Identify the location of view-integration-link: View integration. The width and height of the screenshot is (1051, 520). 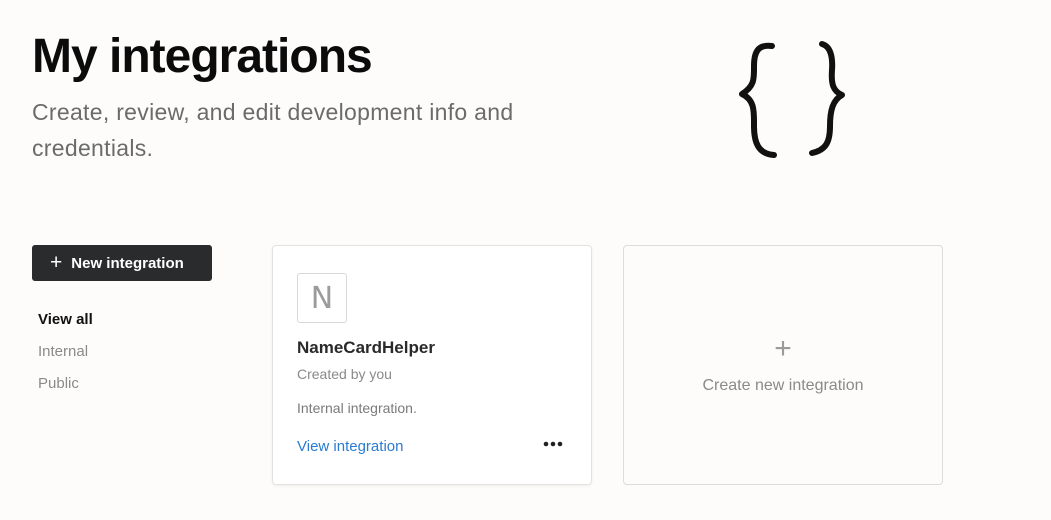
(350, 446).